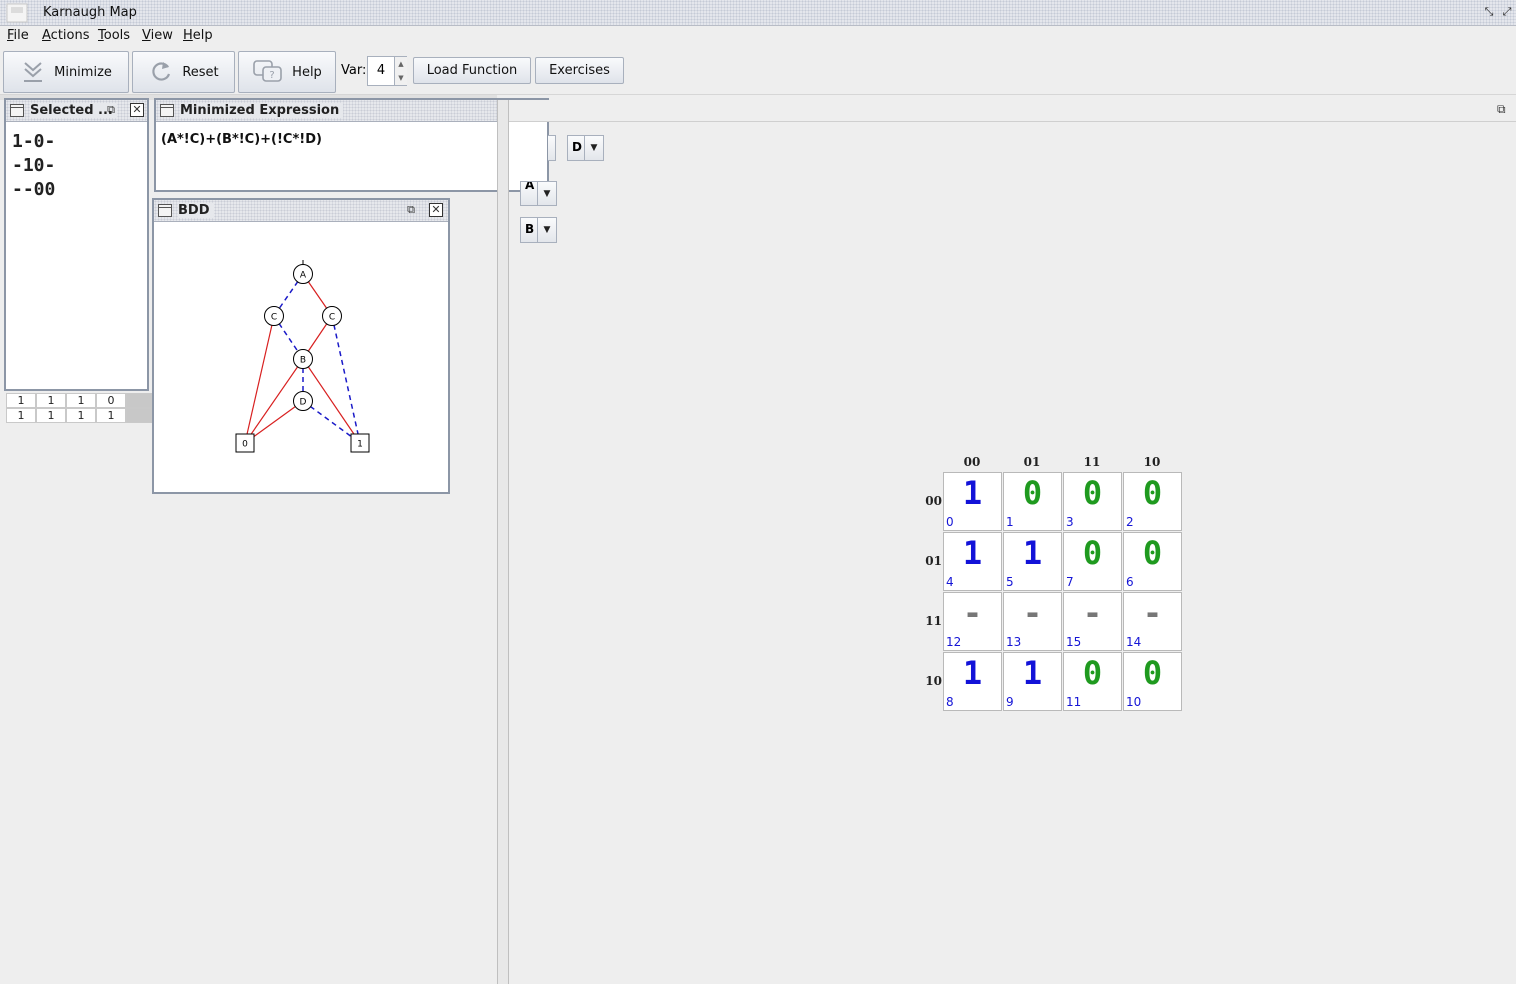 The height and width of the screenshot is (984, 1516). Describe the element at coordinates (972, 501) in the screenshot. I see `kmap-cell: 10` at that location.